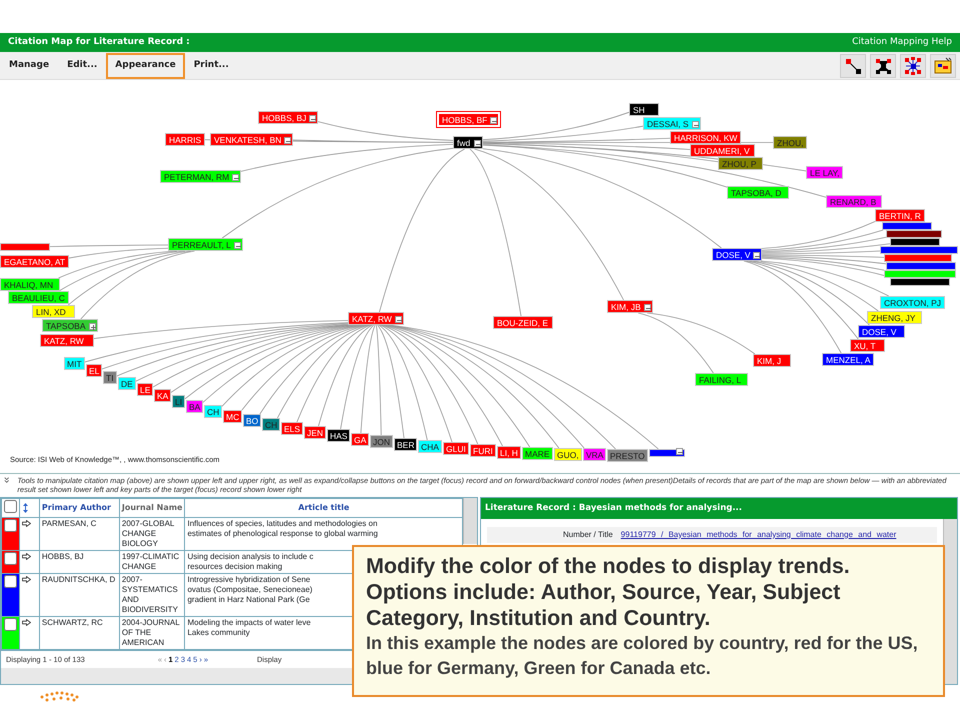 This screenshot has height=720, width=960. I want to click on author-node: KHALIQ, MN, so click(30, 284).